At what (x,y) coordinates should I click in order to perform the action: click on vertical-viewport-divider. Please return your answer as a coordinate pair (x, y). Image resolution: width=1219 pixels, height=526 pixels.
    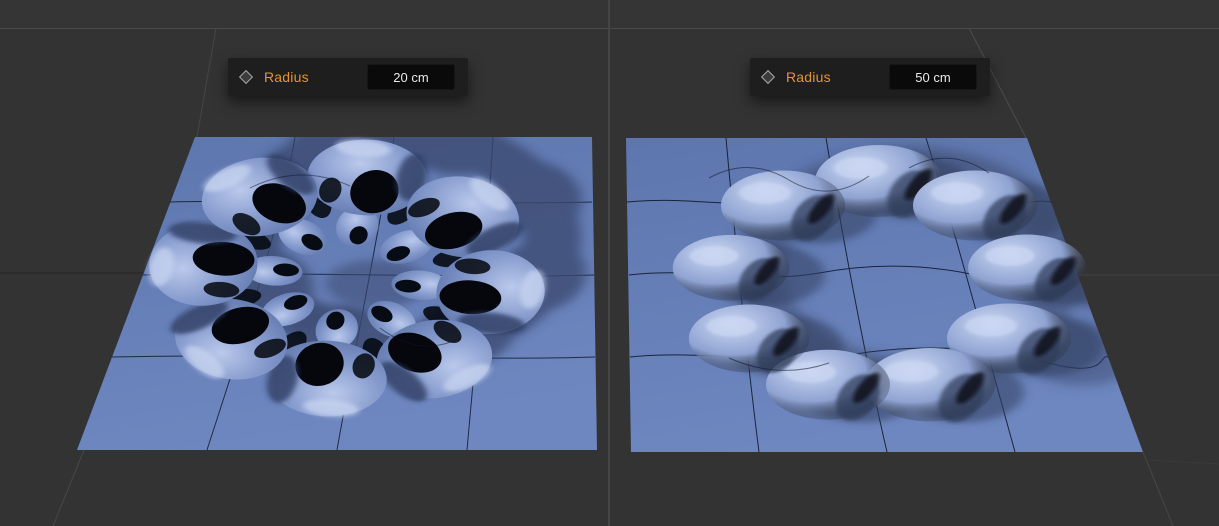
    Looking at the image, I should click on (609, 263).